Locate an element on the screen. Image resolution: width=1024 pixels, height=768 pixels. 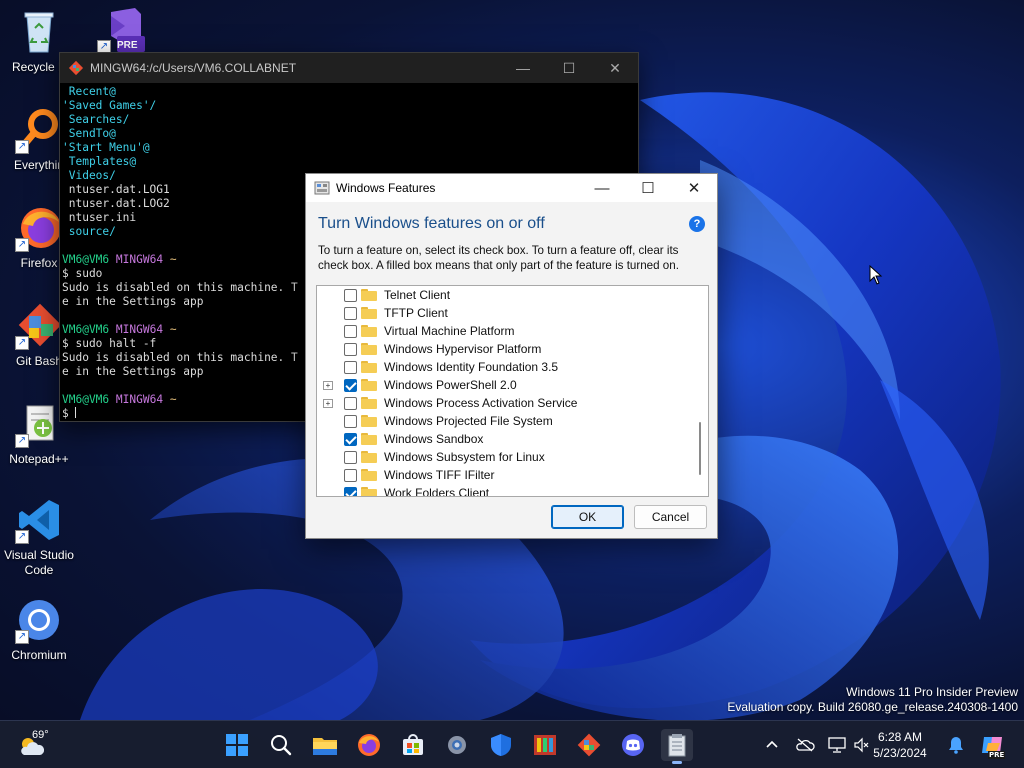
terminal-text: Searches/ is located at coordinates (96, 119).